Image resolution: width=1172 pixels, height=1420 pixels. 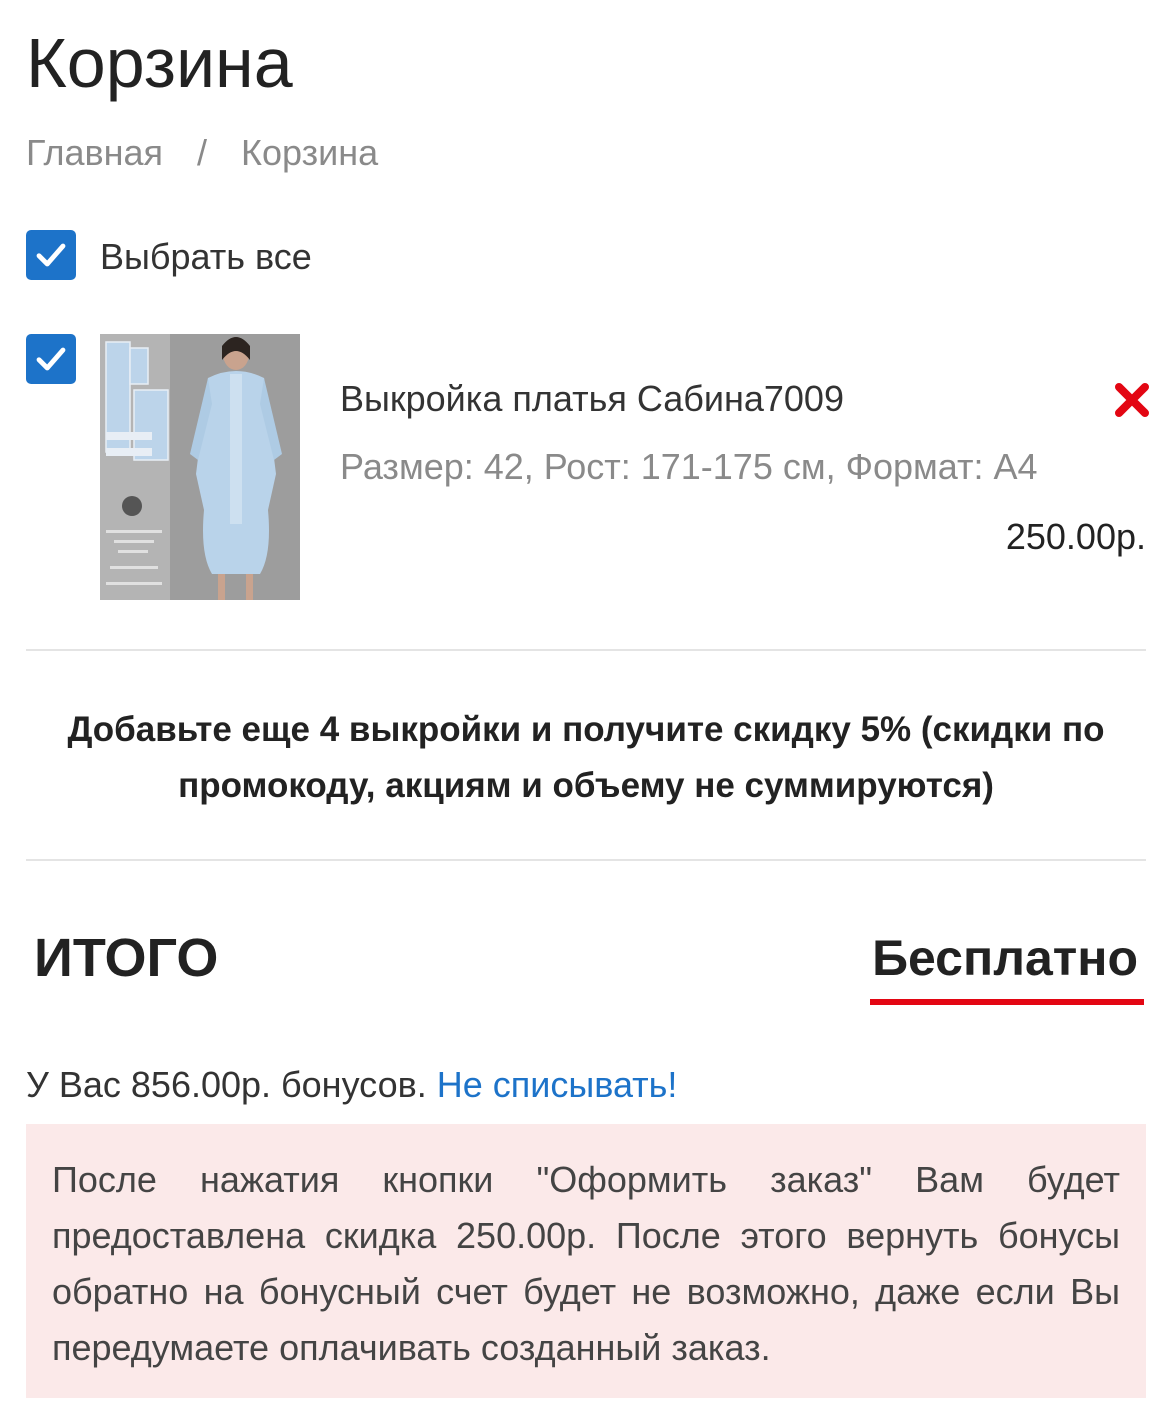 What do you see at coordinates (126, 958) in the screenshot?
I see `total-label: ИТОГО` at bounding box center [126, 958].